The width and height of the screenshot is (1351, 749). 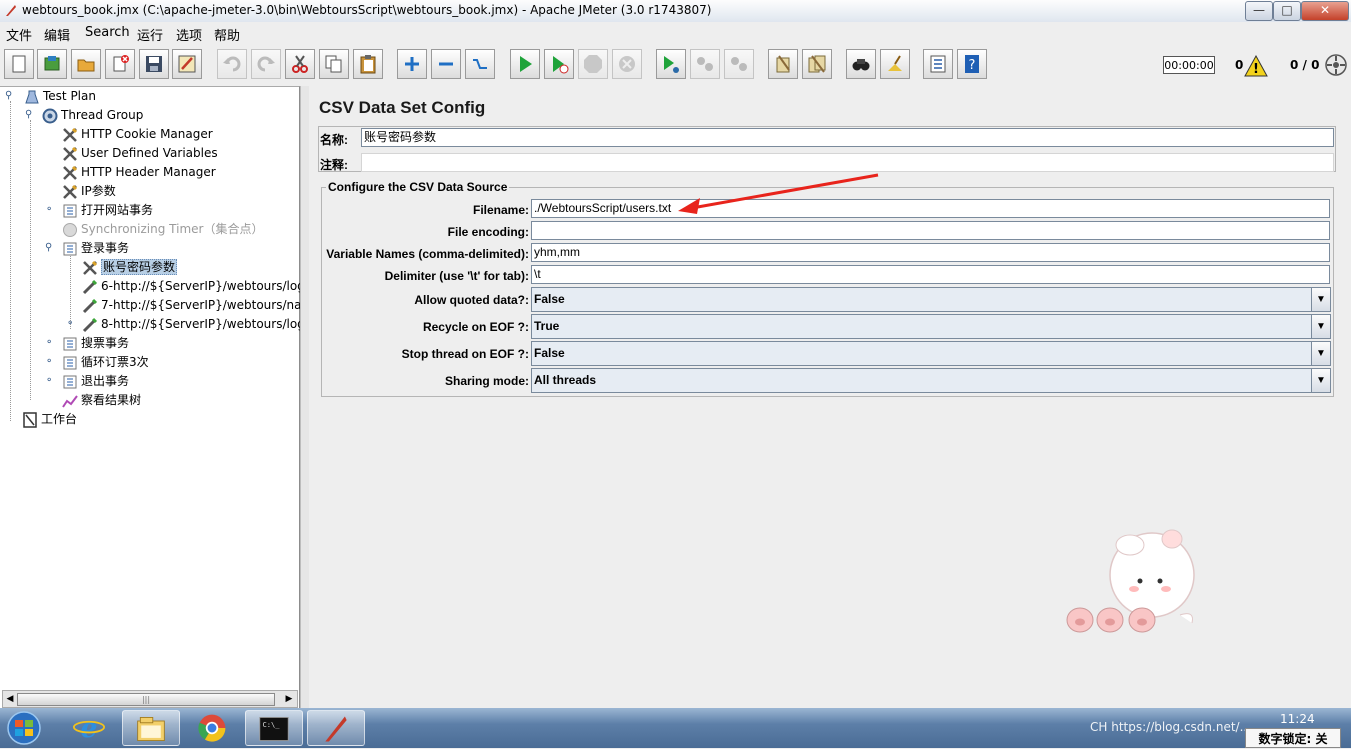 What do you see at coordinates (266, 64) in the screenshot?
I see `redo-icon` at bounding box center [266, 64].